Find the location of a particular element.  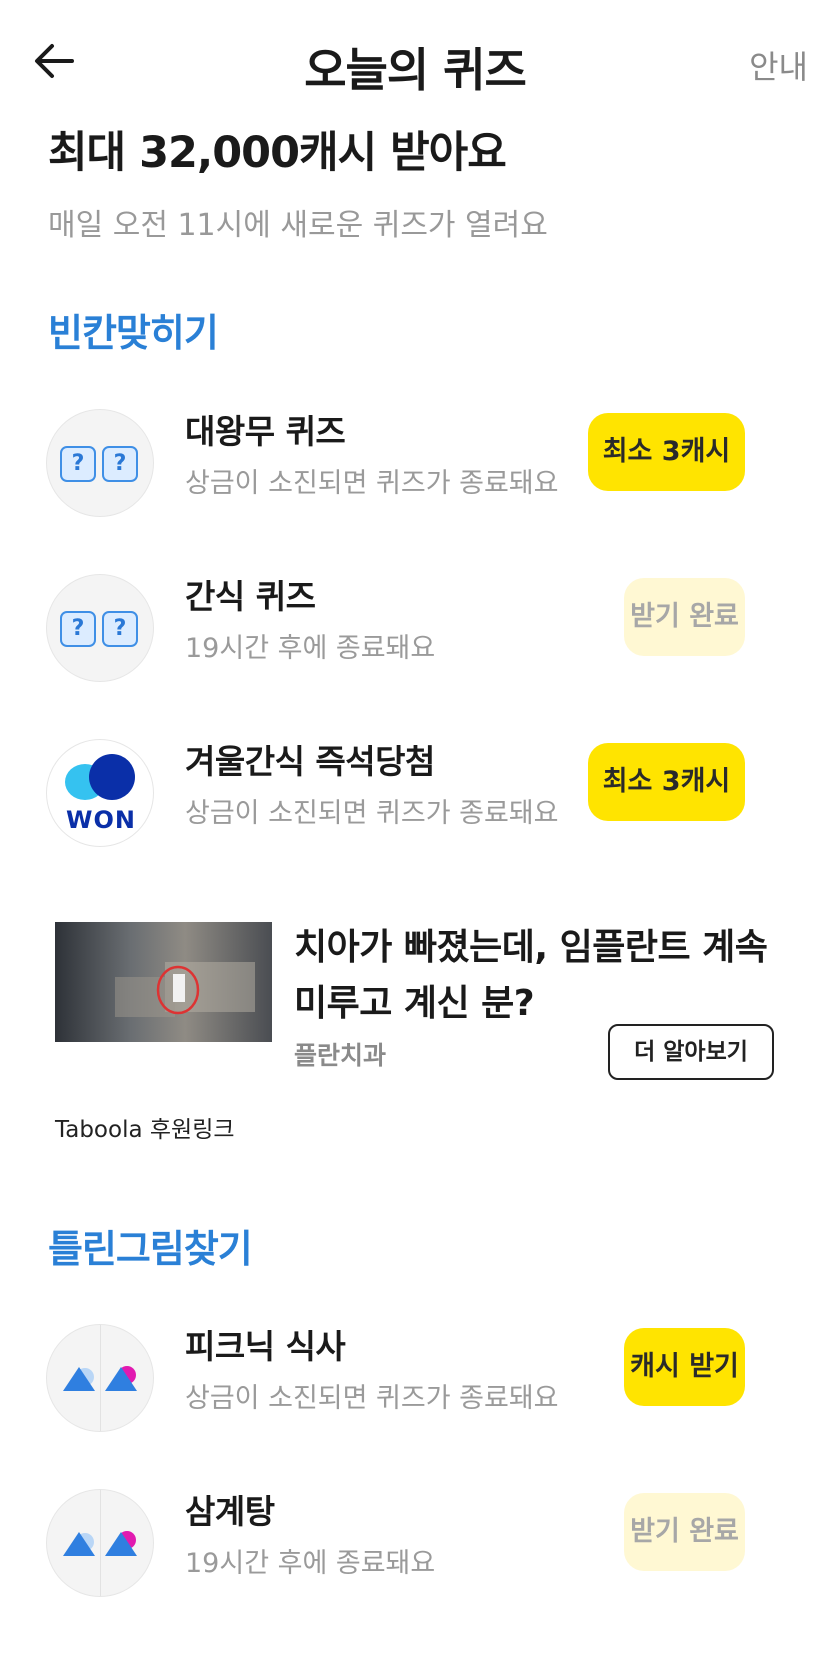

won-logo-text: WON is located at coordinates (101, 820).